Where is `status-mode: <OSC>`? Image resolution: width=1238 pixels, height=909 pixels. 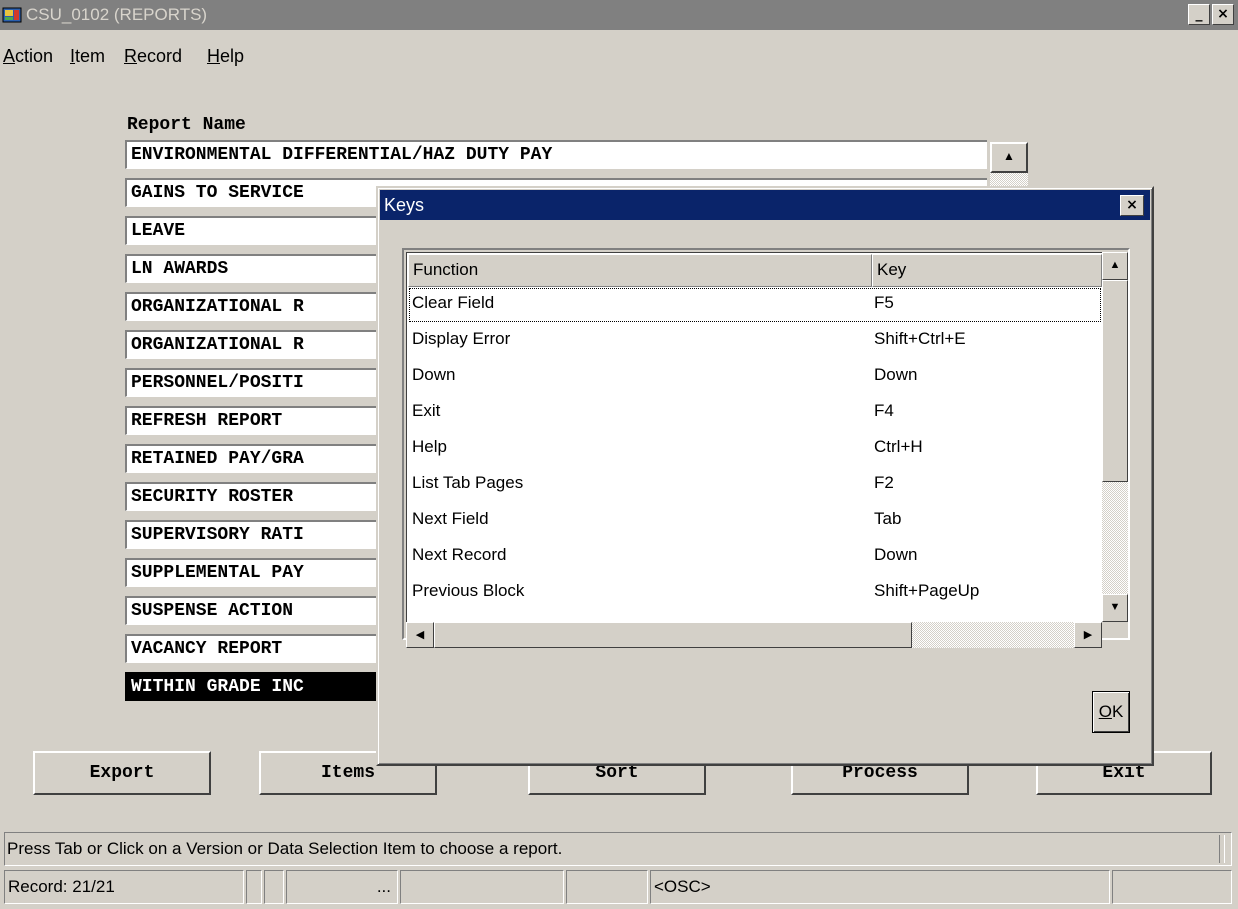
status-mode: <OSC> is located at coordinates (880, 887).